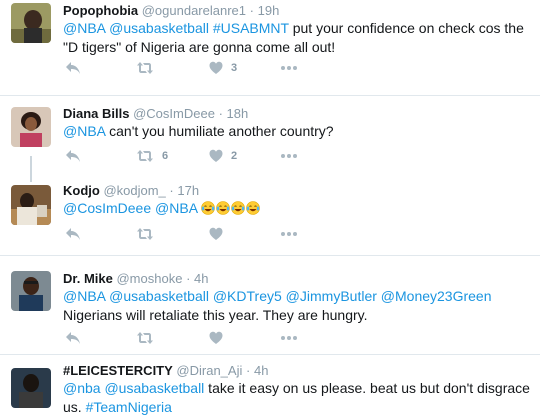  Describe the element at coordinates (82, 388) in the screenshot. I see `mention-link: @nba` at that location.